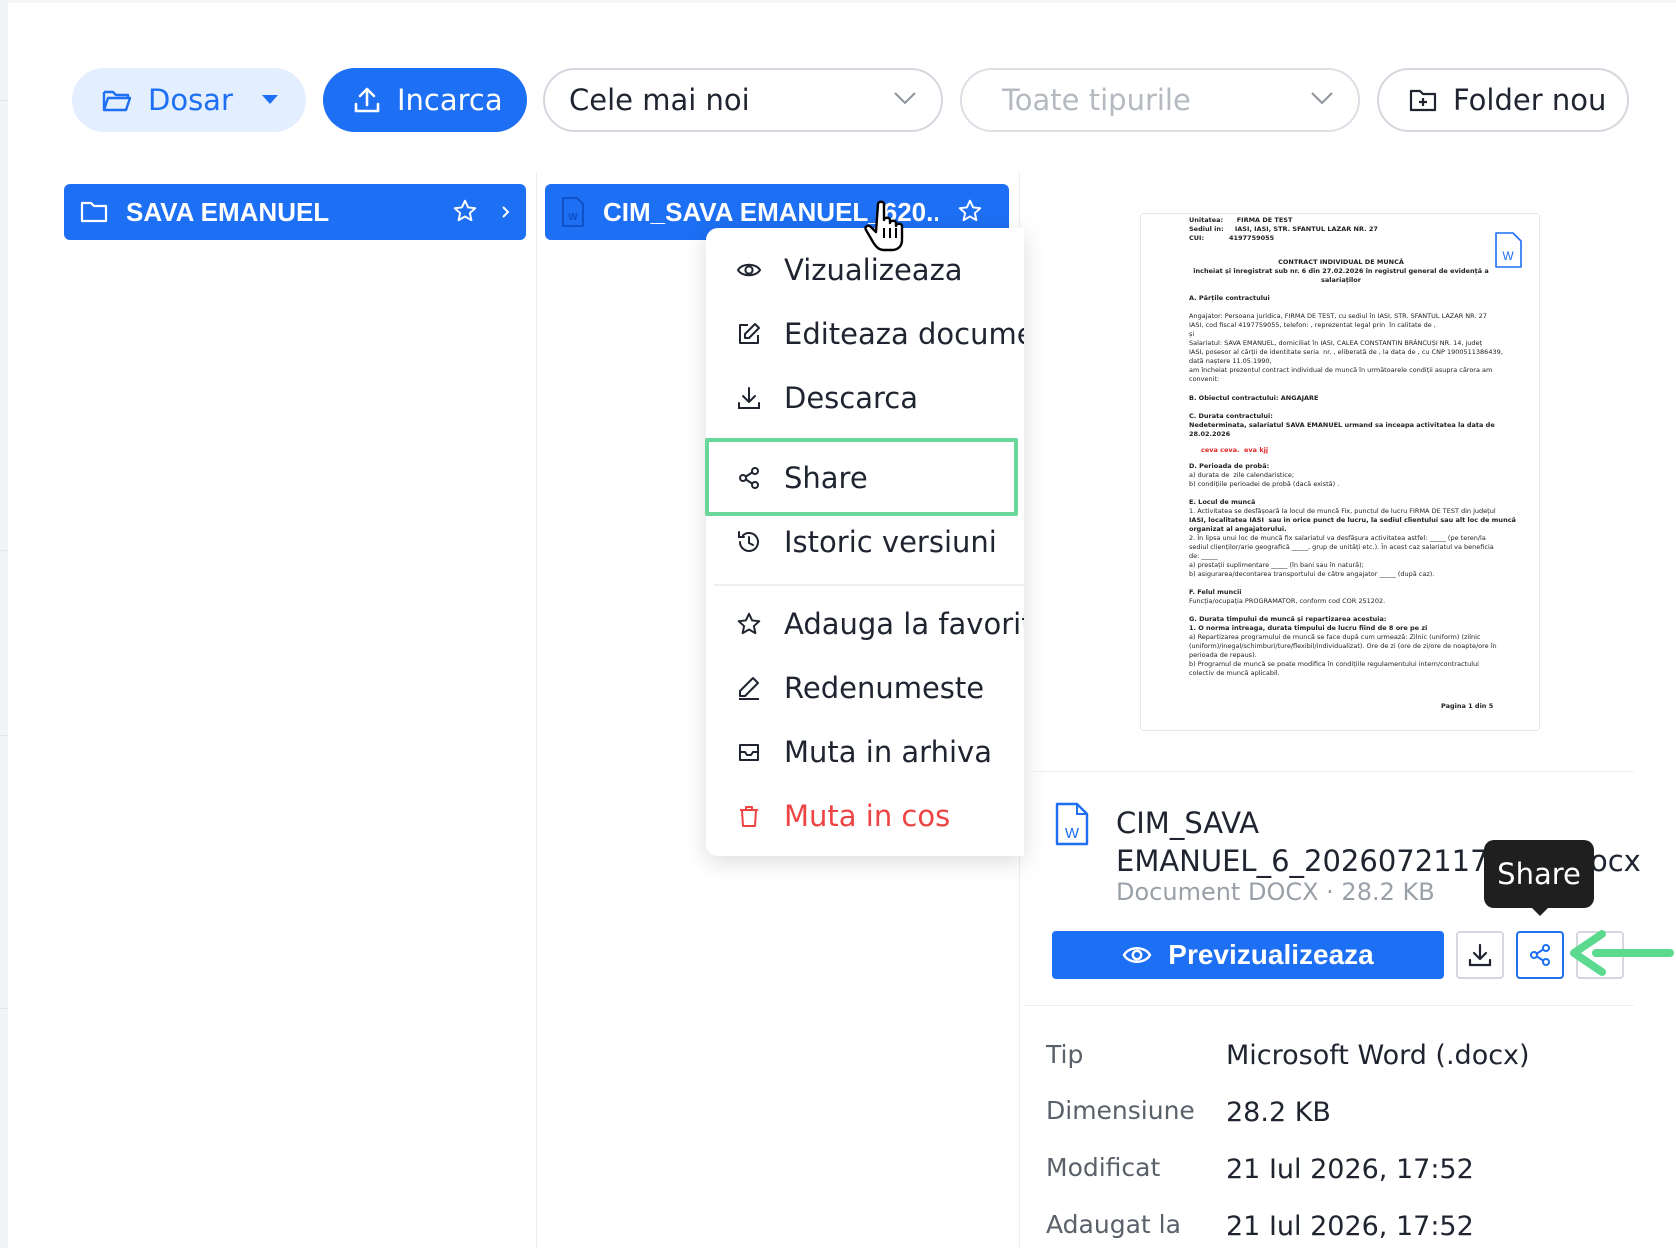  Describe the element at coordinates (1467, 706) in the screenshot. I see `doc-page-number: Pagina 1 din 5` at that location.